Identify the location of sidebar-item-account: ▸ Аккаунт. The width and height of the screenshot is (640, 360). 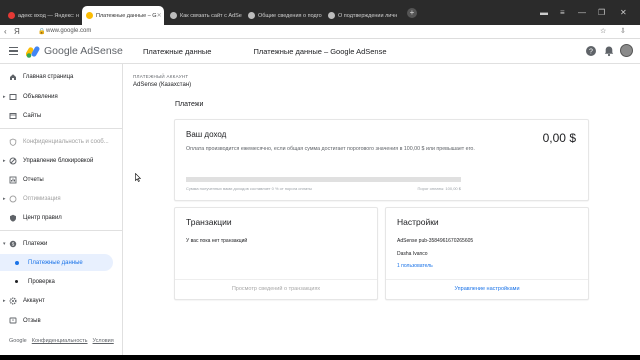
(59, 300).